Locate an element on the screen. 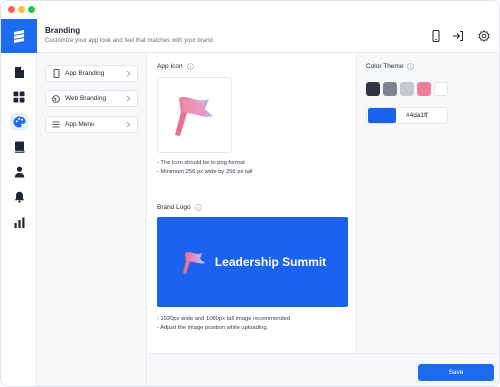 The image size is (500, 387). globe-icon is located at coordinates (56, 99).